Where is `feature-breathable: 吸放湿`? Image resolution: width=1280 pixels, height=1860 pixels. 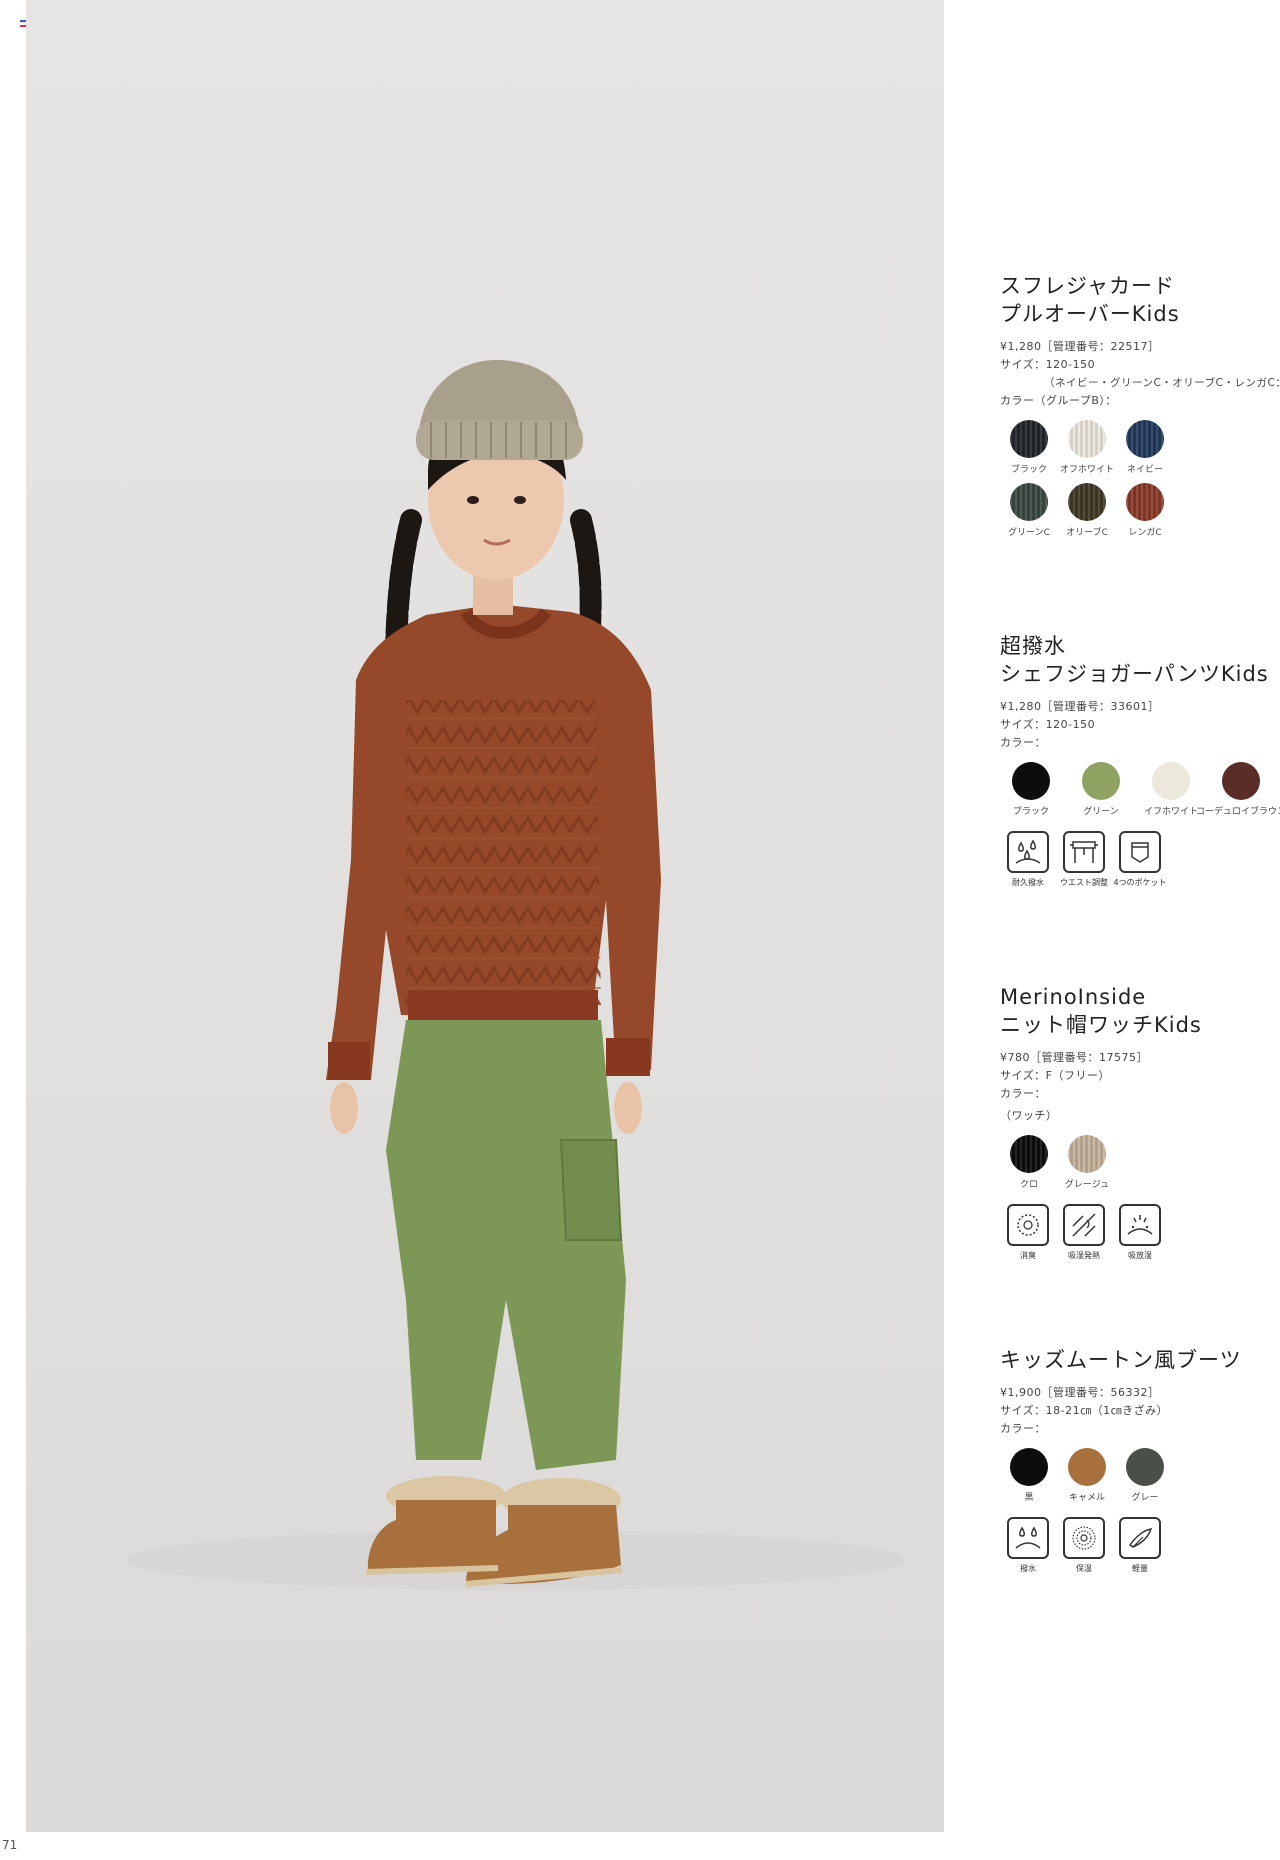
feature-breathable: 吸放湿 is located at coordinates (1140, 1232).